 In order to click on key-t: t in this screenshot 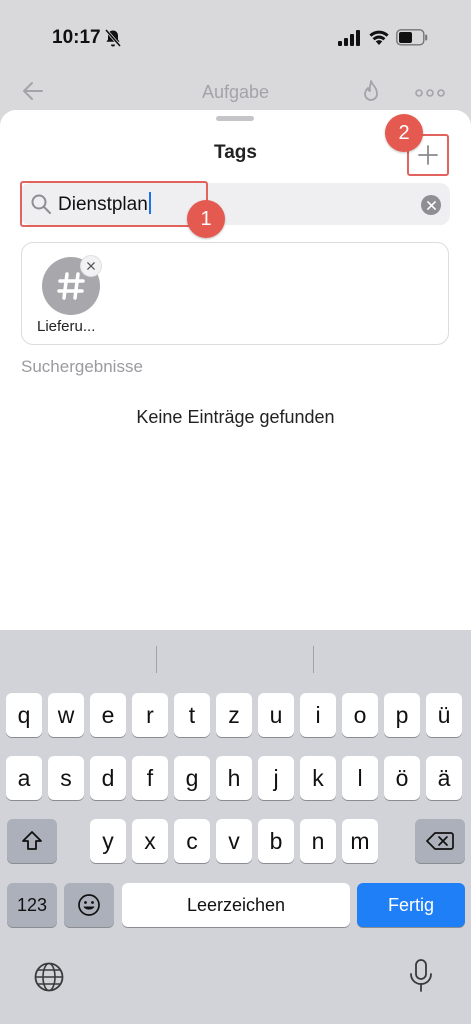, I will do `click(192, 715)`.